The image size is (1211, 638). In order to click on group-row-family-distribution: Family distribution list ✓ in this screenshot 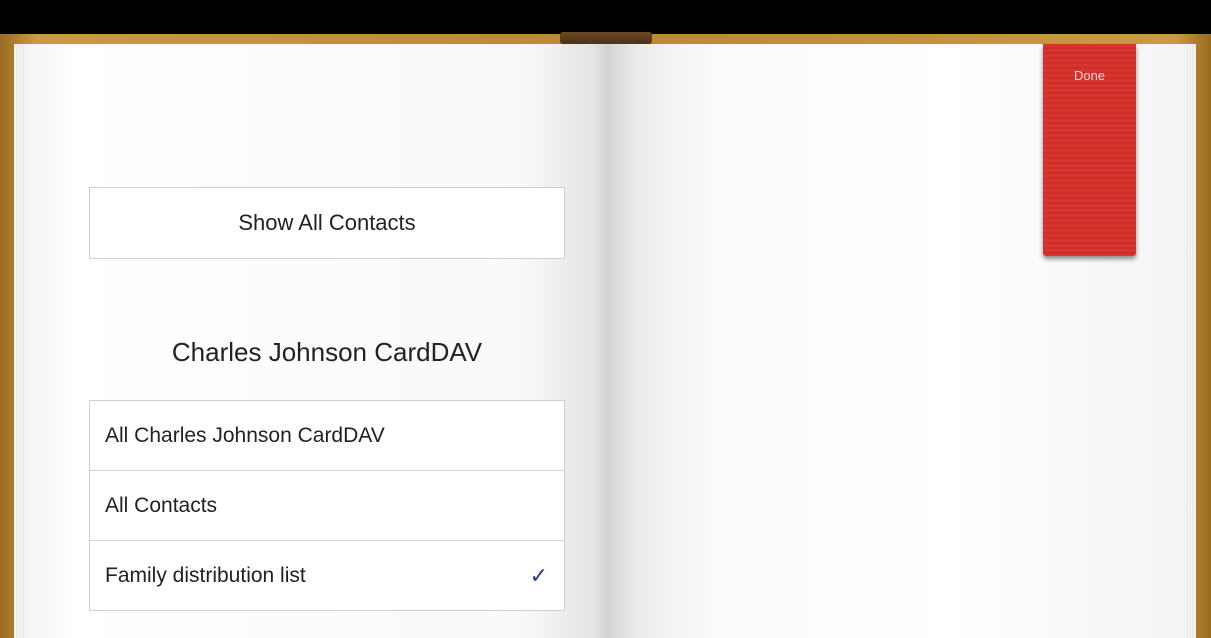, I will do `click(327, 575)`.